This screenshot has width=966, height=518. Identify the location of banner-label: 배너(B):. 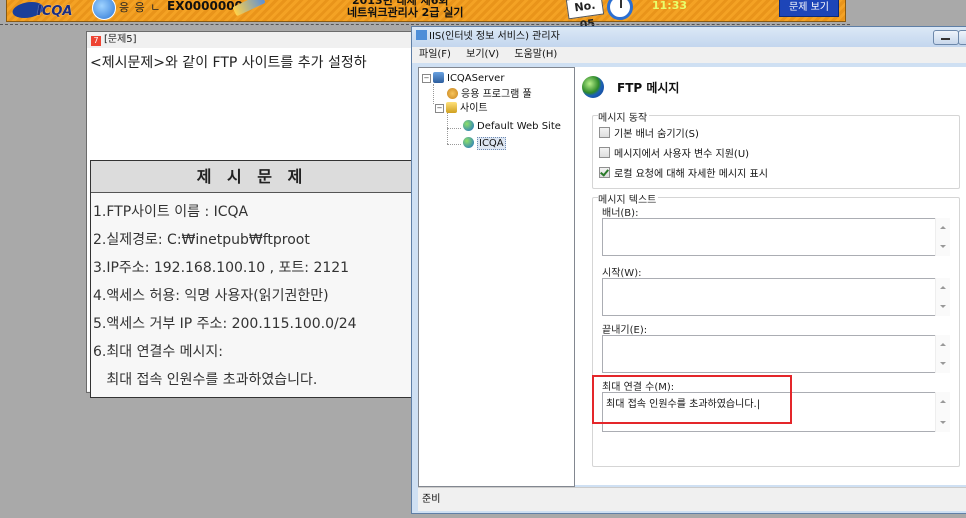
(620, 213).